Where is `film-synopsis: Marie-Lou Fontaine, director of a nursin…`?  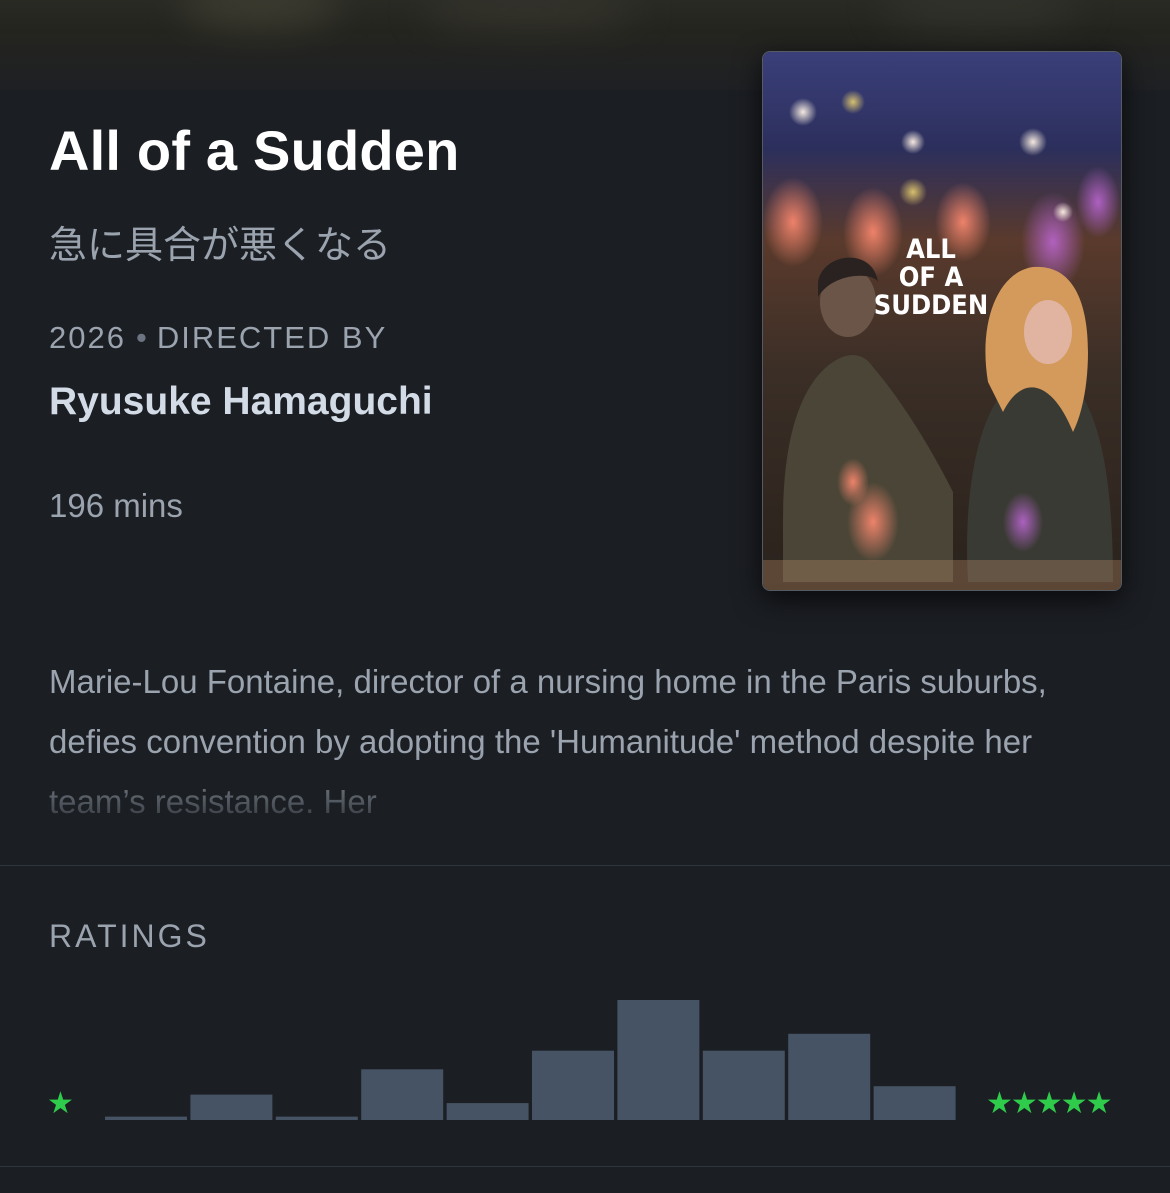 film-synopsis: Marie-Lou Fontaine, director of a nursin… is located at coordinates (579, 735).